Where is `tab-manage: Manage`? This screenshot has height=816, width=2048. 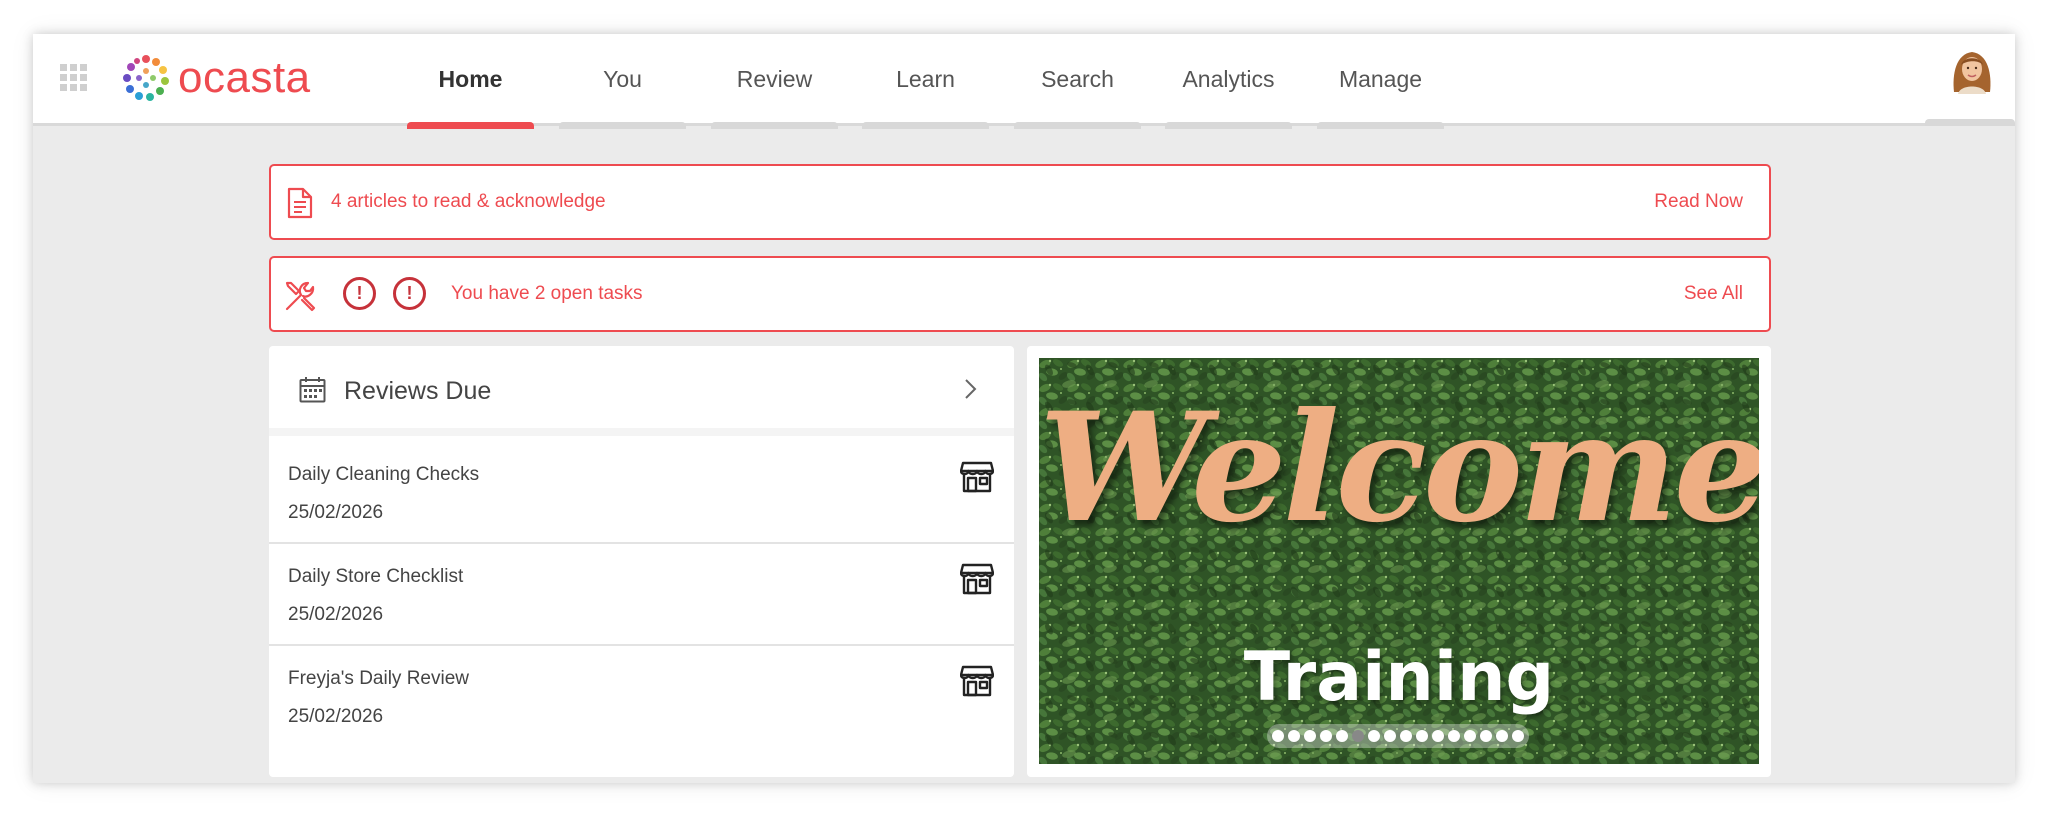
tab-manage: Manage is located at coordinates (1380, 81).